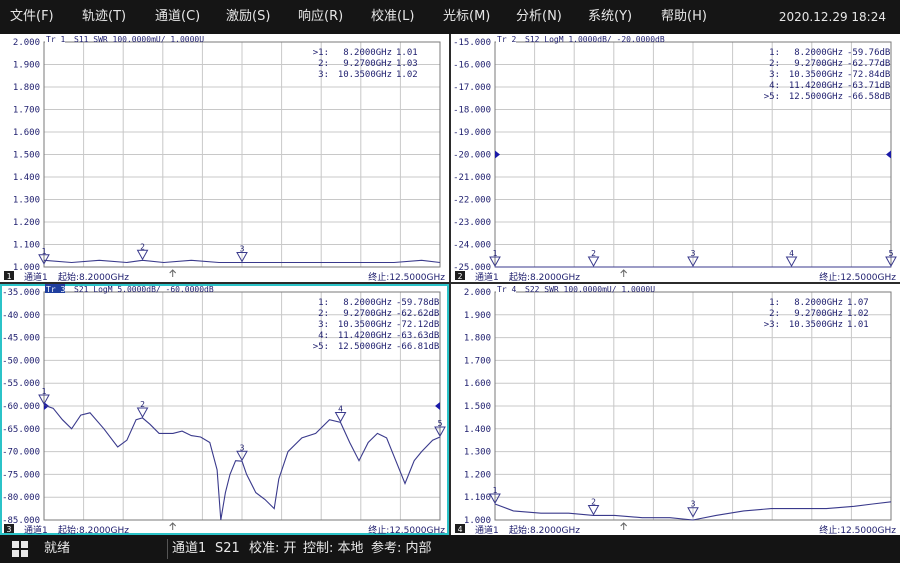 This screenshot has height=563, width=900. Describe the element at coordinates (321, 347) in the screenshot. I see `marker-readout-label: >5:` at that location.